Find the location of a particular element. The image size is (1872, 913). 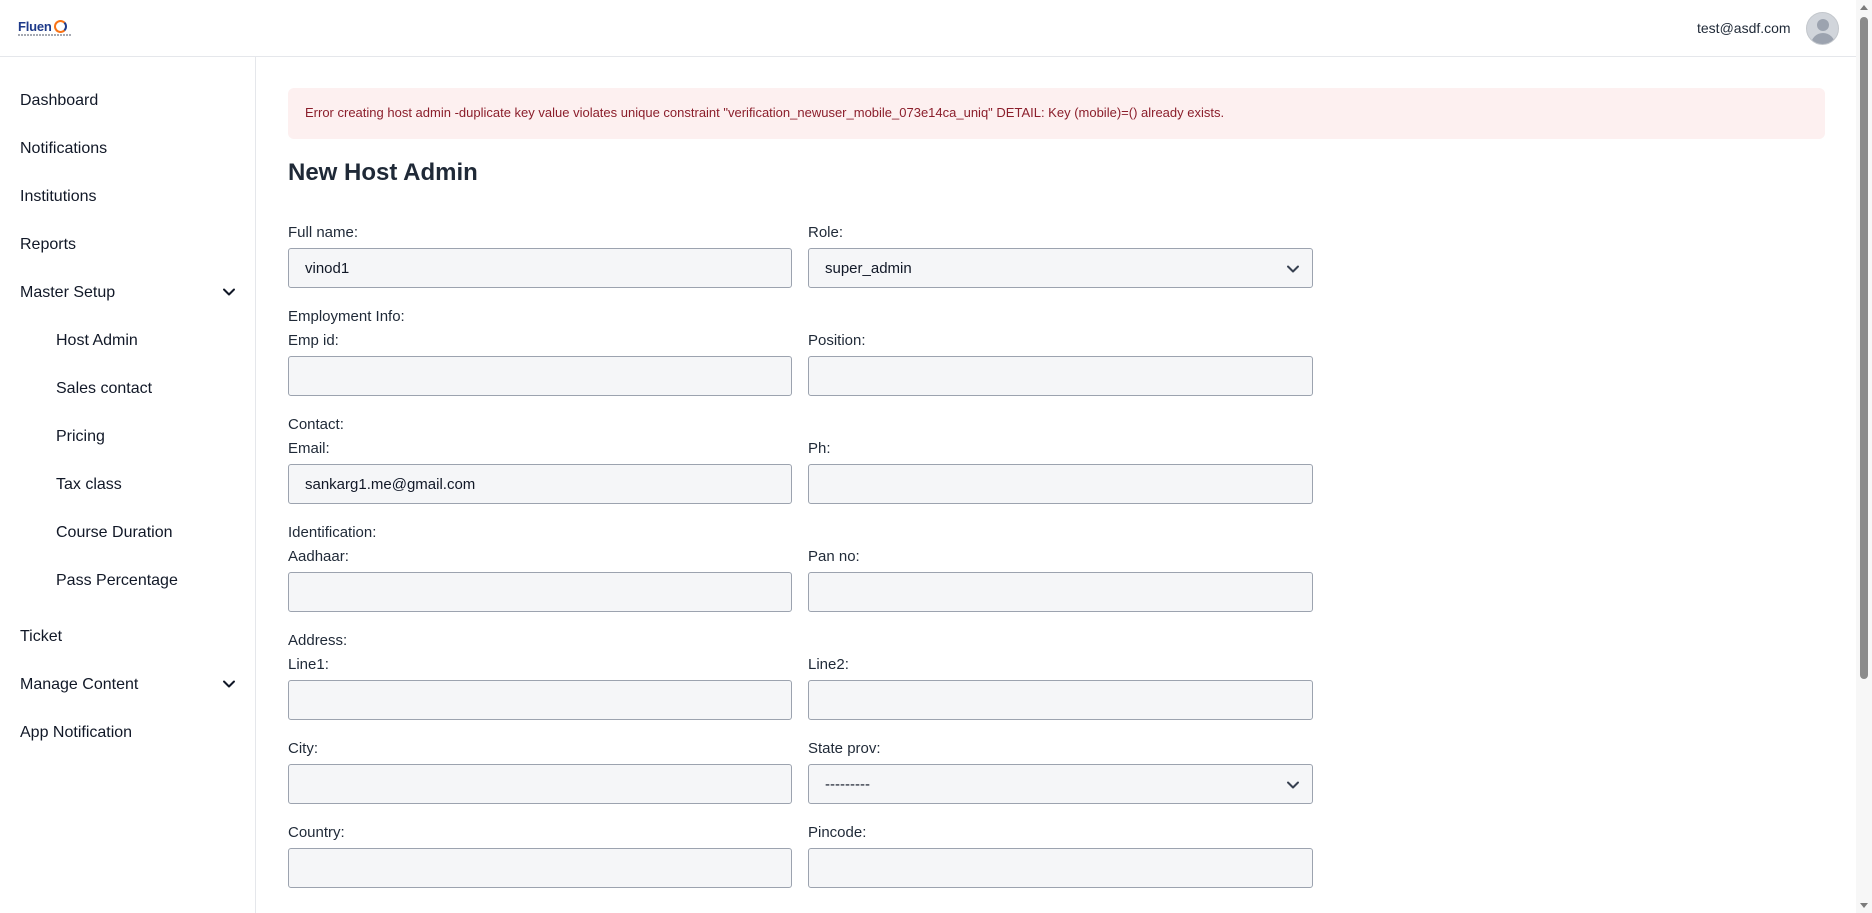

position-field is located at coordinates (1060, 376).